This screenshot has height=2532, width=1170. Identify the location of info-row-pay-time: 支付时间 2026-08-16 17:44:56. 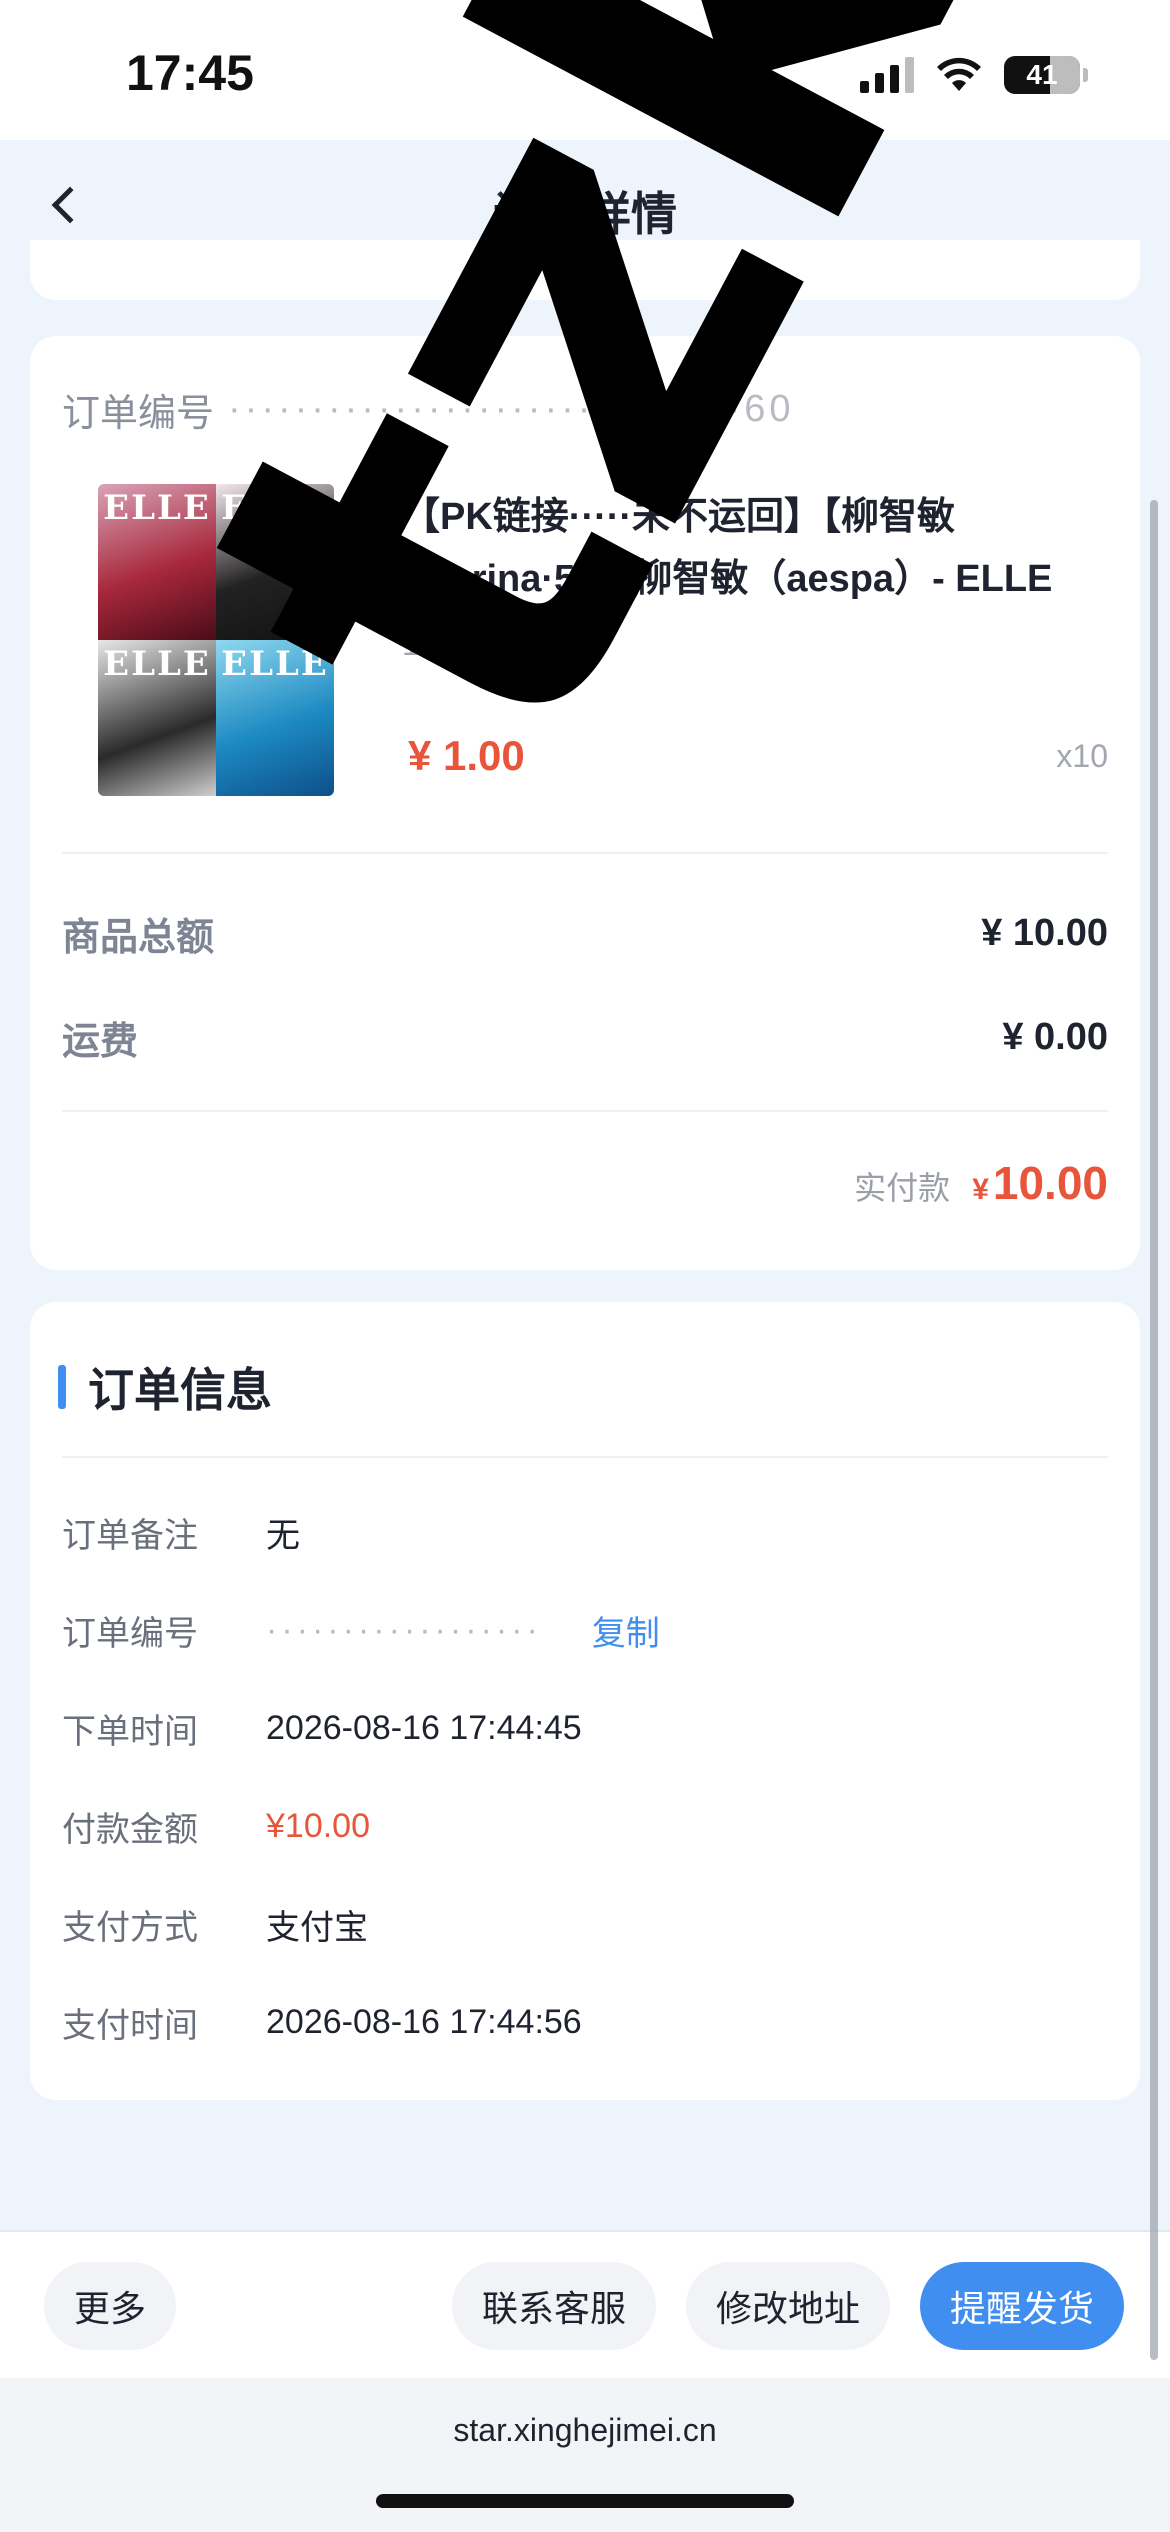
(322, 2022).